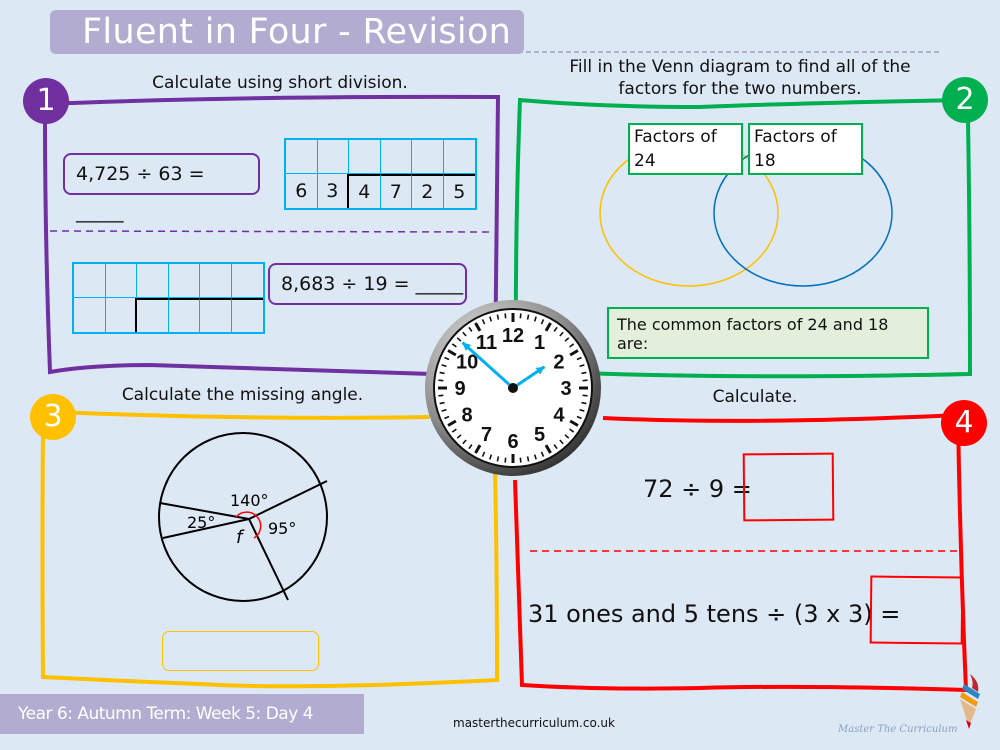  What do you see at coordinates (249, 500) in the screenshot?
I see `angle-label-top: 140°` at bounding box center [249, 500].